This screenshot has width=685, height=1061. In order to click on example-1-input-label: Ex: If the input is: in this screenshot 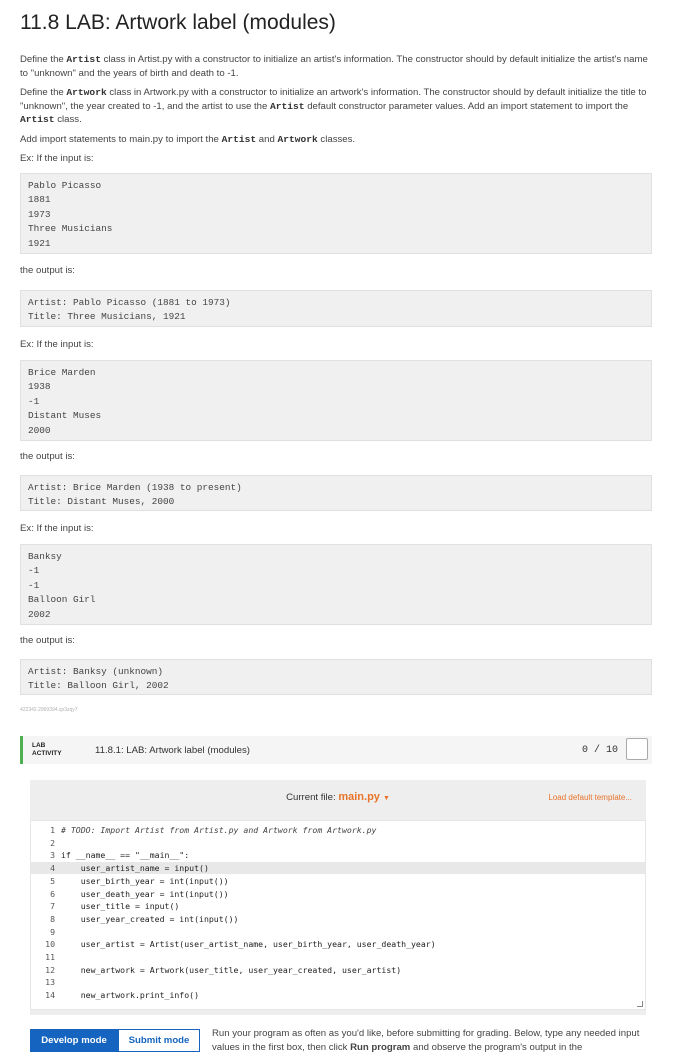, I will do `click(57, 158)`.